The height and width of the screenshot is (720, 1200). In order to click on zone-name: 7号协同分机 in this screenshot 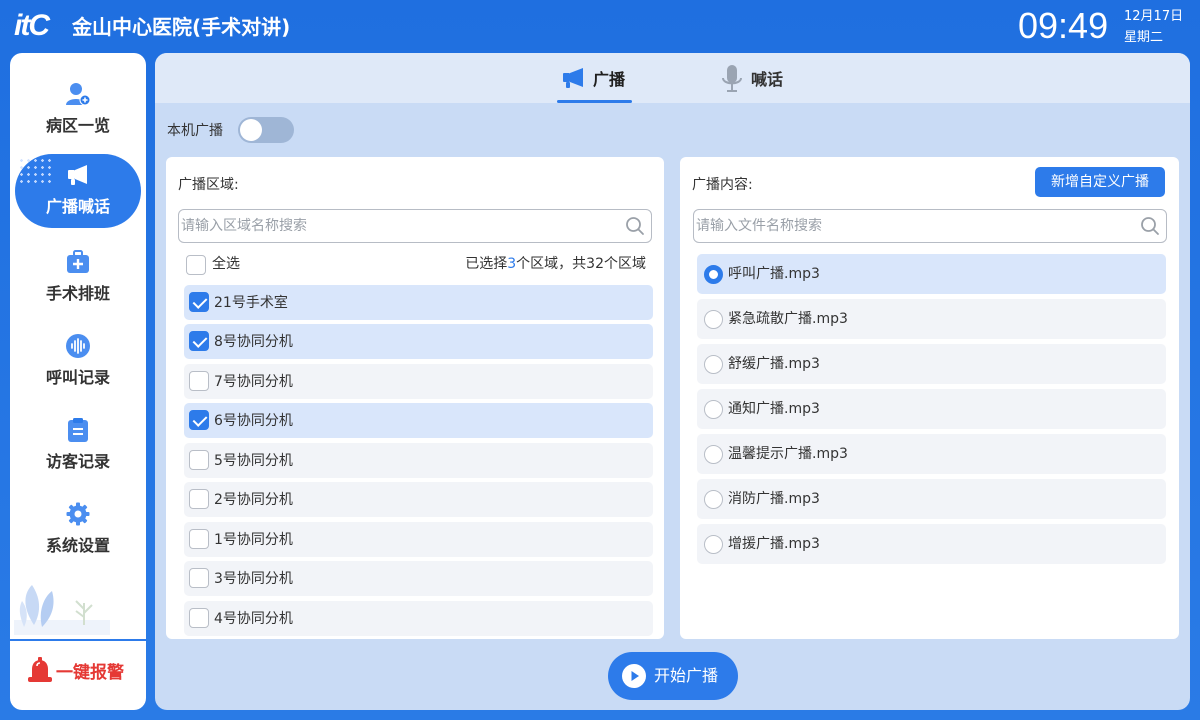, I will do `click(253, 382)`.